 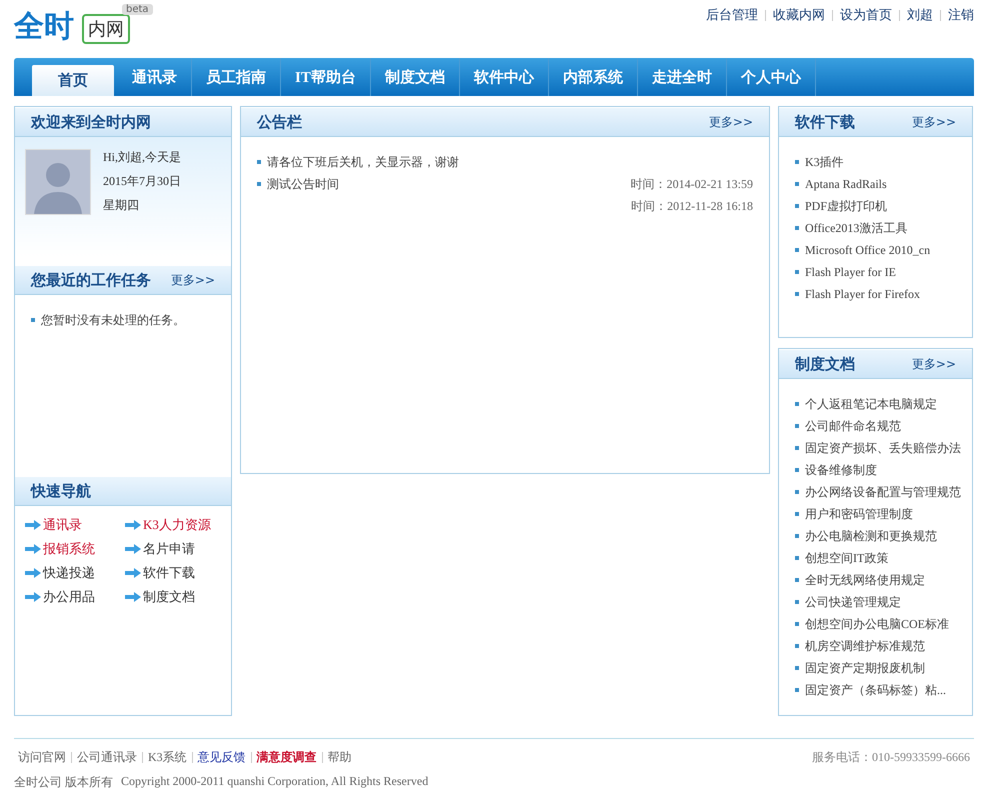 What do you see at coordinates (883, 448) in the screenshot?
I see `list-link: 固定资产损坏、丢失赔偿办法` at bounding box center [883, 448].